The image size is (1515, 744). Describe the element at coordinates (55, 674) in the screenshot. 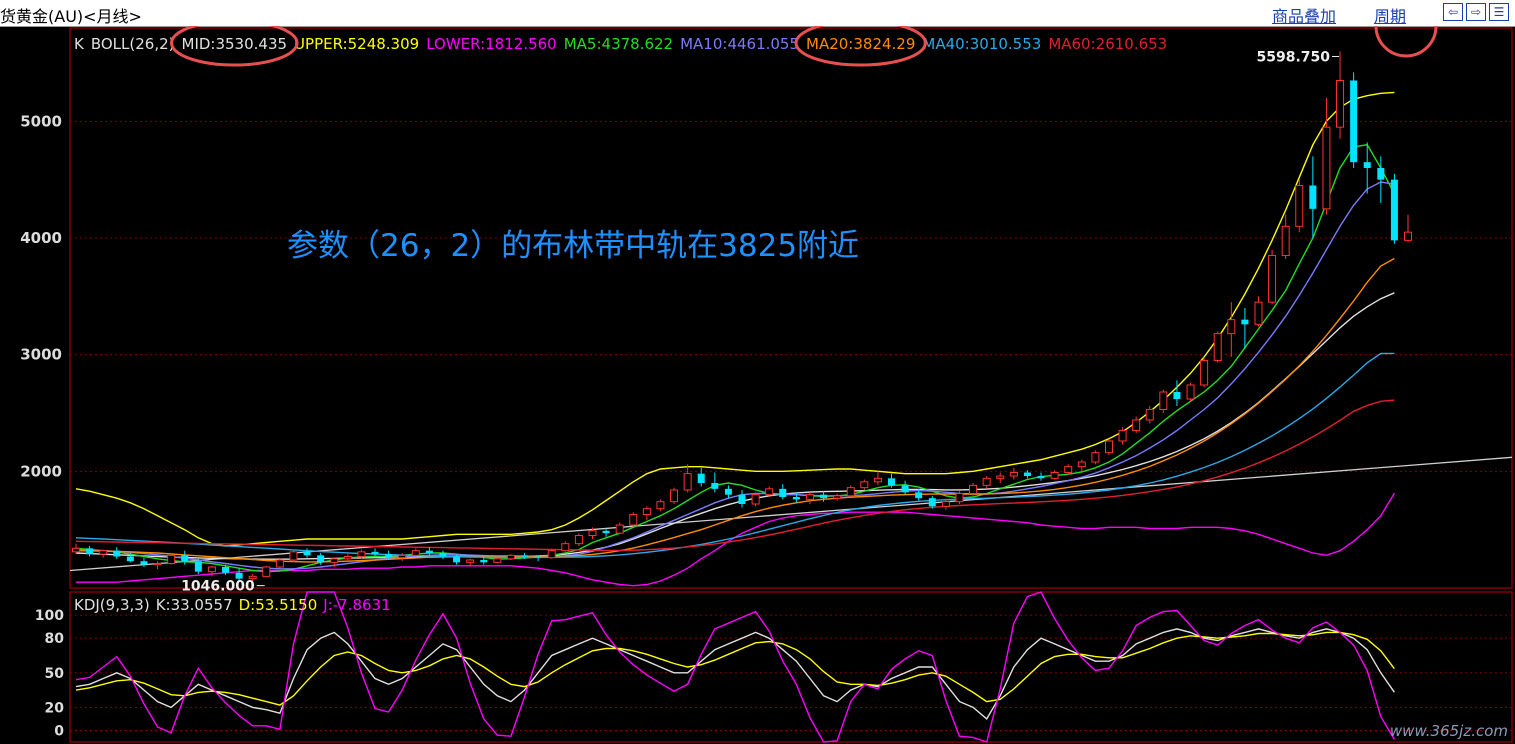

I see `kdj-tick-label: 50` at that location.